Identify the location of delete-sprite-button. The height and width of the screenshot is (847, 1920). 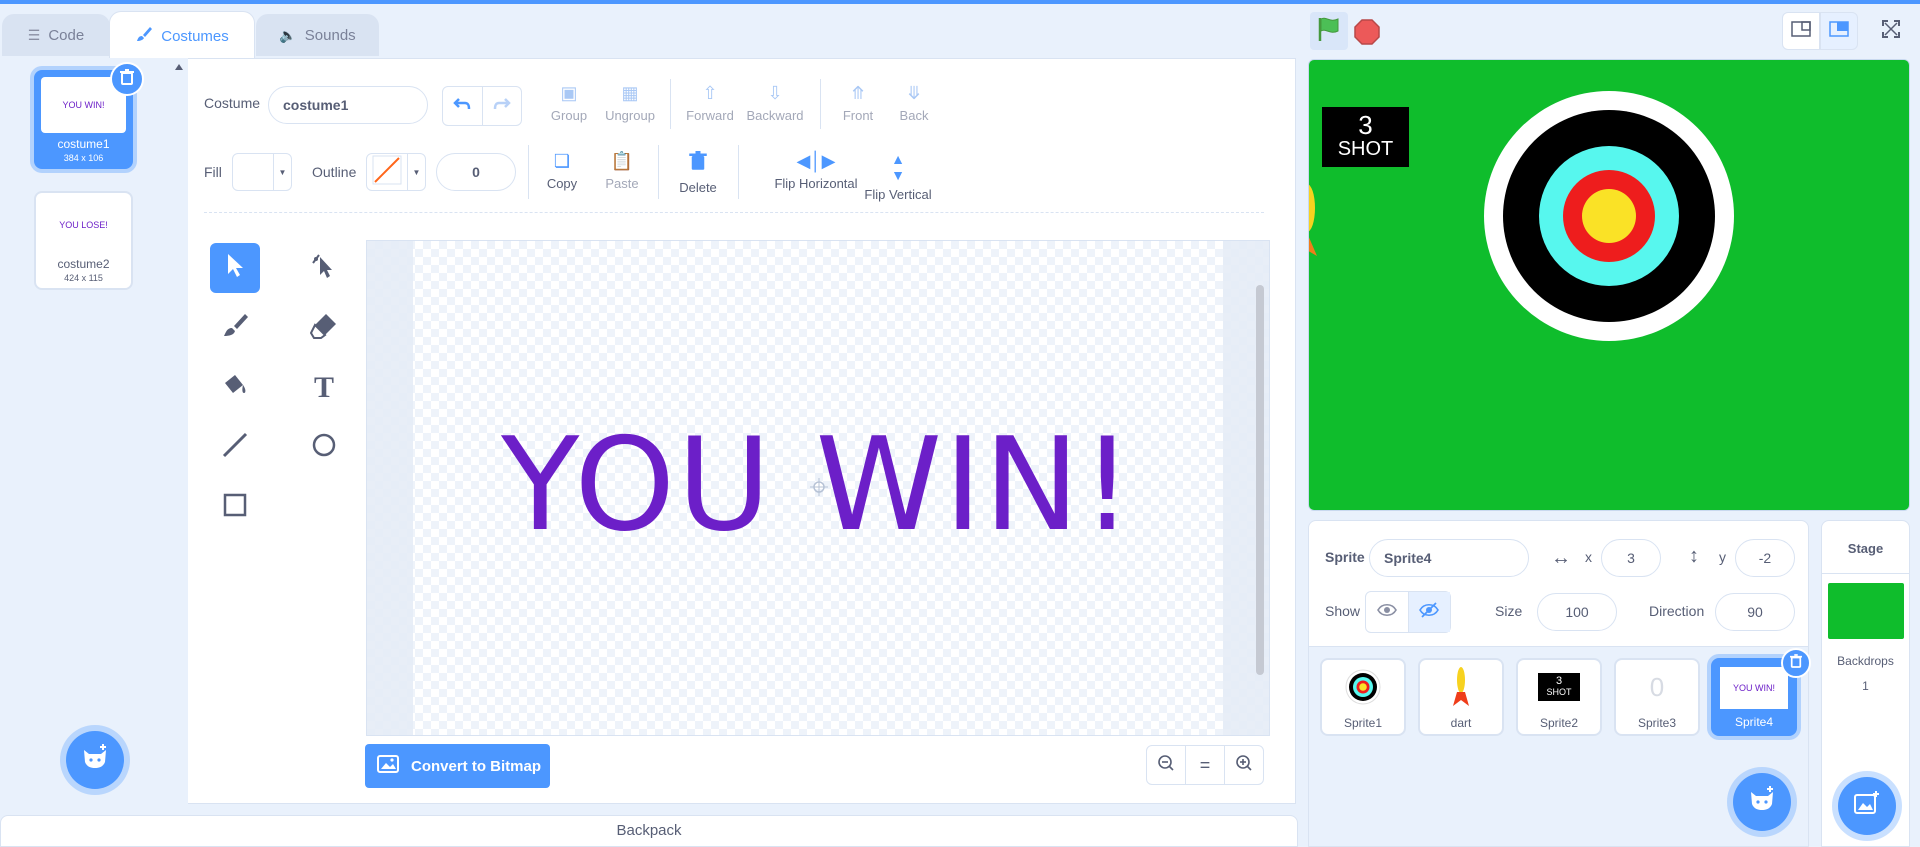
(1796, 663).